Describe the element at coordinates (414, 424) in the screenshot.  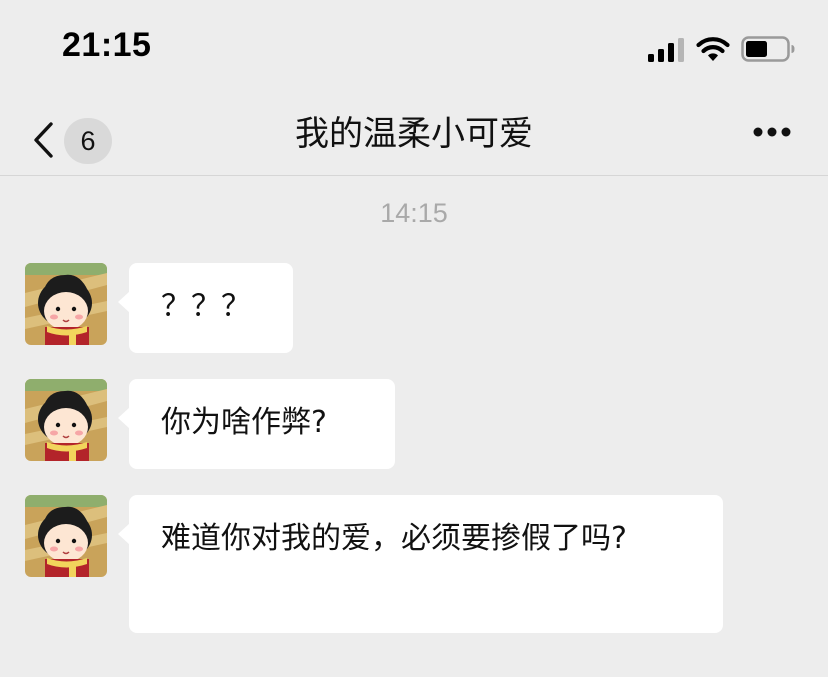
I see `message-row: 你为啥作弊?` at that location.